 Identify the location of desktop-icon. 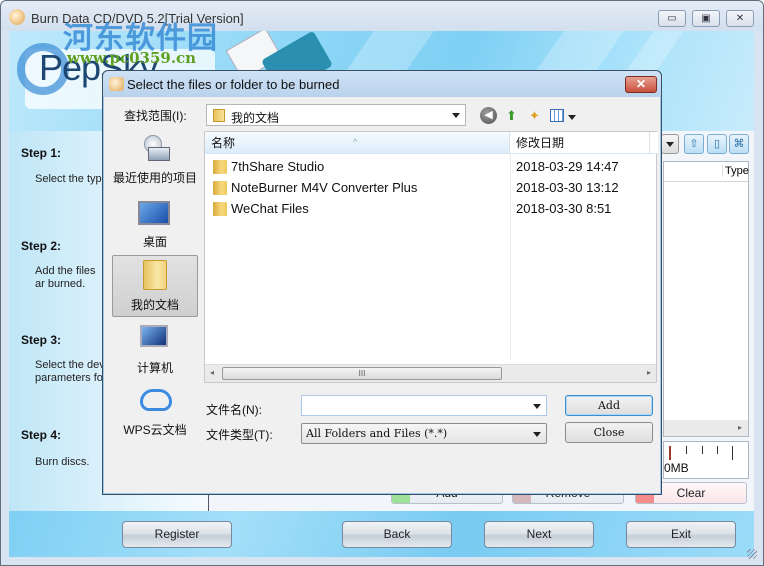
(154, 213).